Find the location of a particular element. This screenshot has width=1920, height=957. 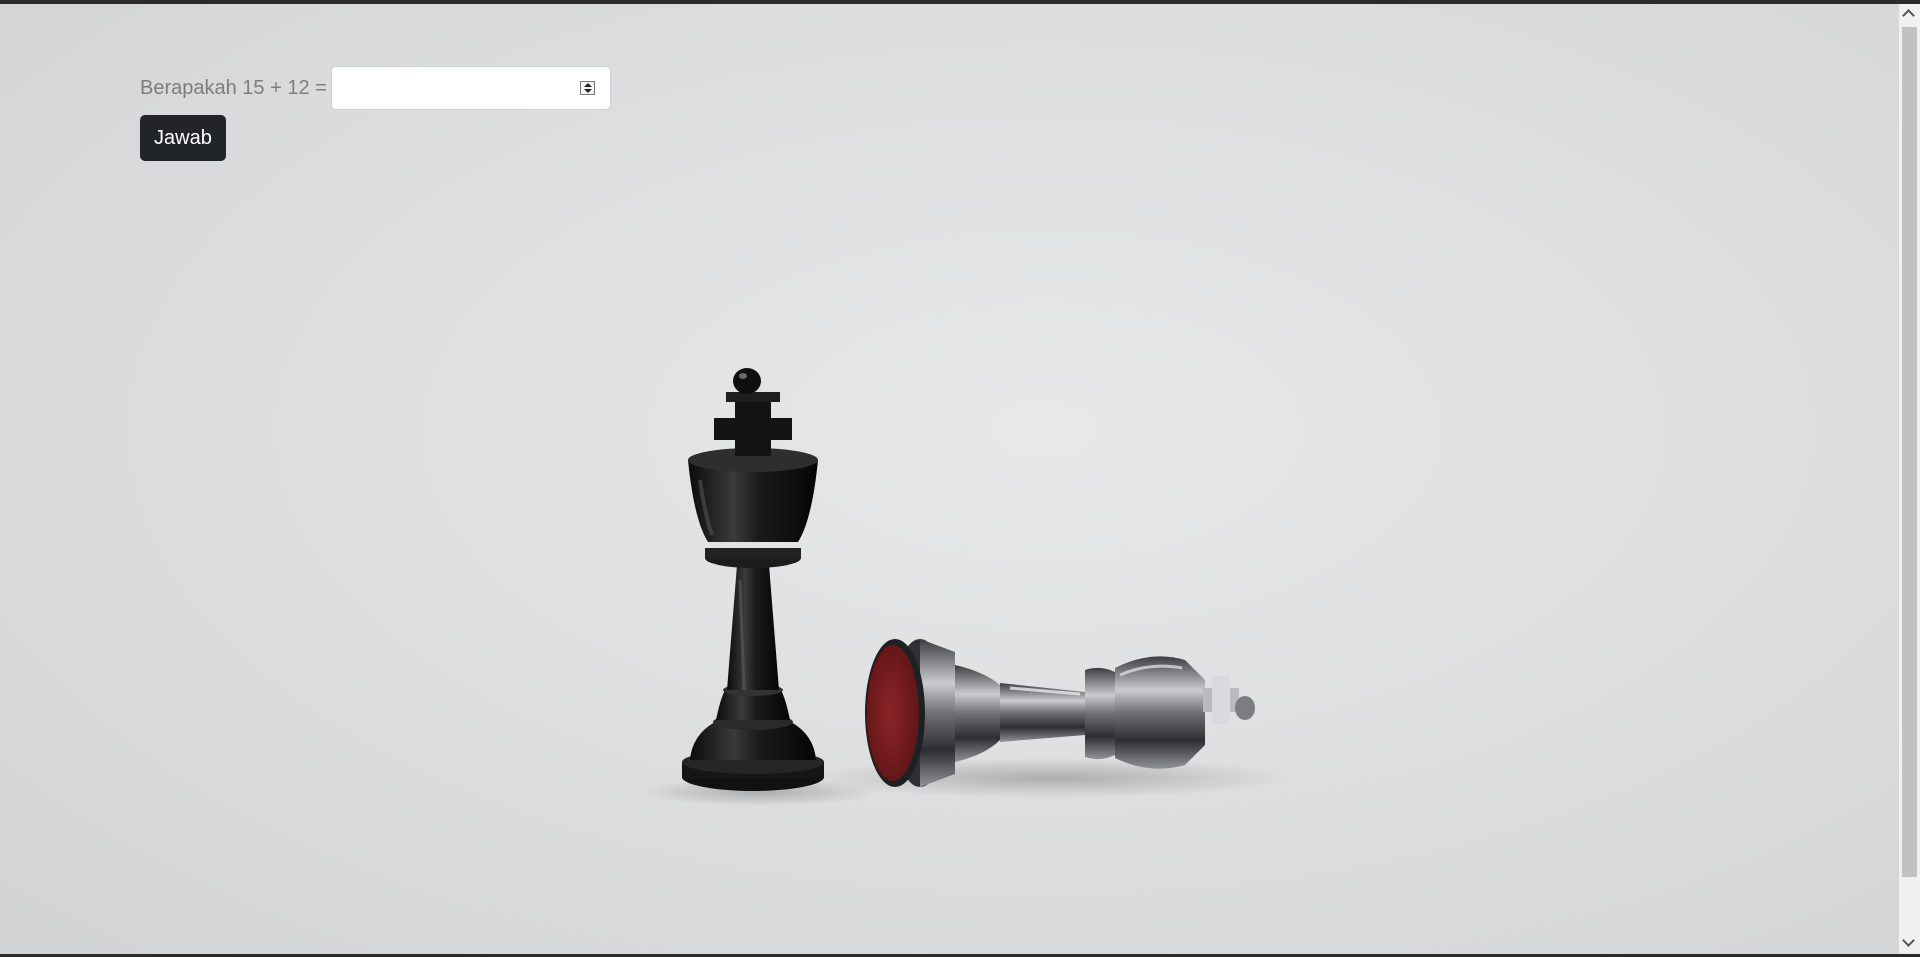

quiz-form: Berapakah 15 + 12 = Jawab is located at coordinates (375, 113).